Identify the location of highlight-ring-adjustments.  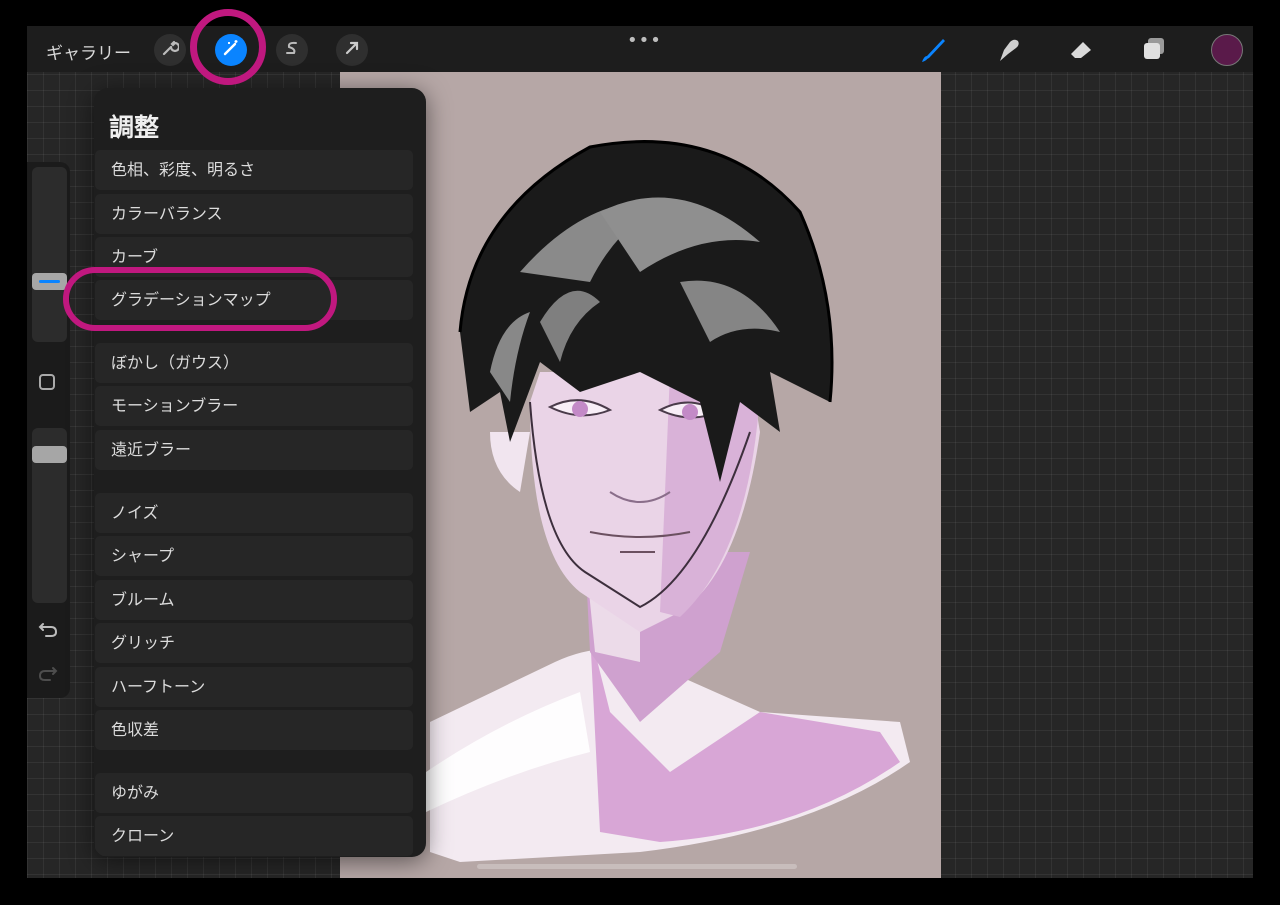
(228, 47).